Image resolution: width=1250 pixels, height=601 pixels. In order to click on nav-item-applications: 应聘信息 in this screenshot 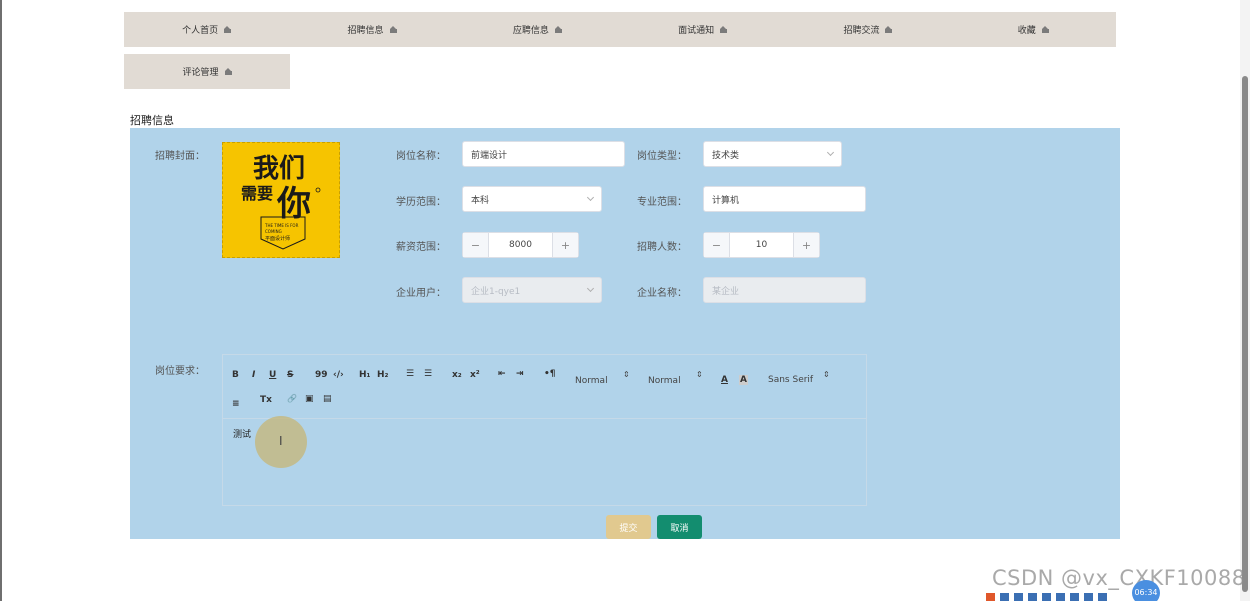, I will do `click(537, 29)`.